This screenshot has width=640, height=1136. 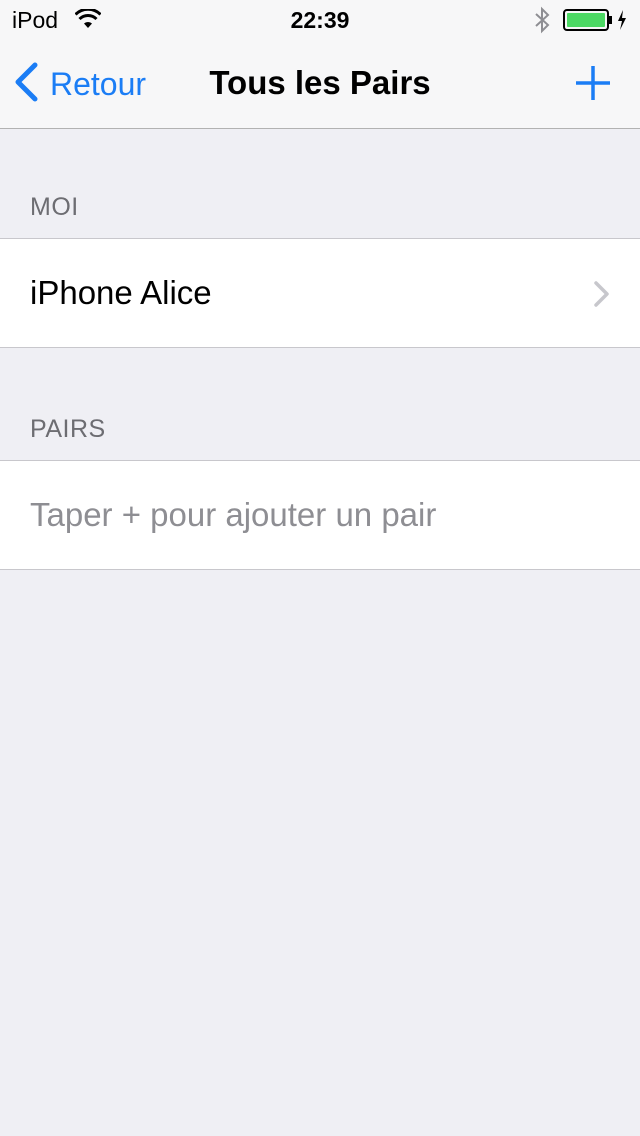 I want to click on empty-peers-hint: Taper + pour ajouter un pair, so click(x=233, y=514).